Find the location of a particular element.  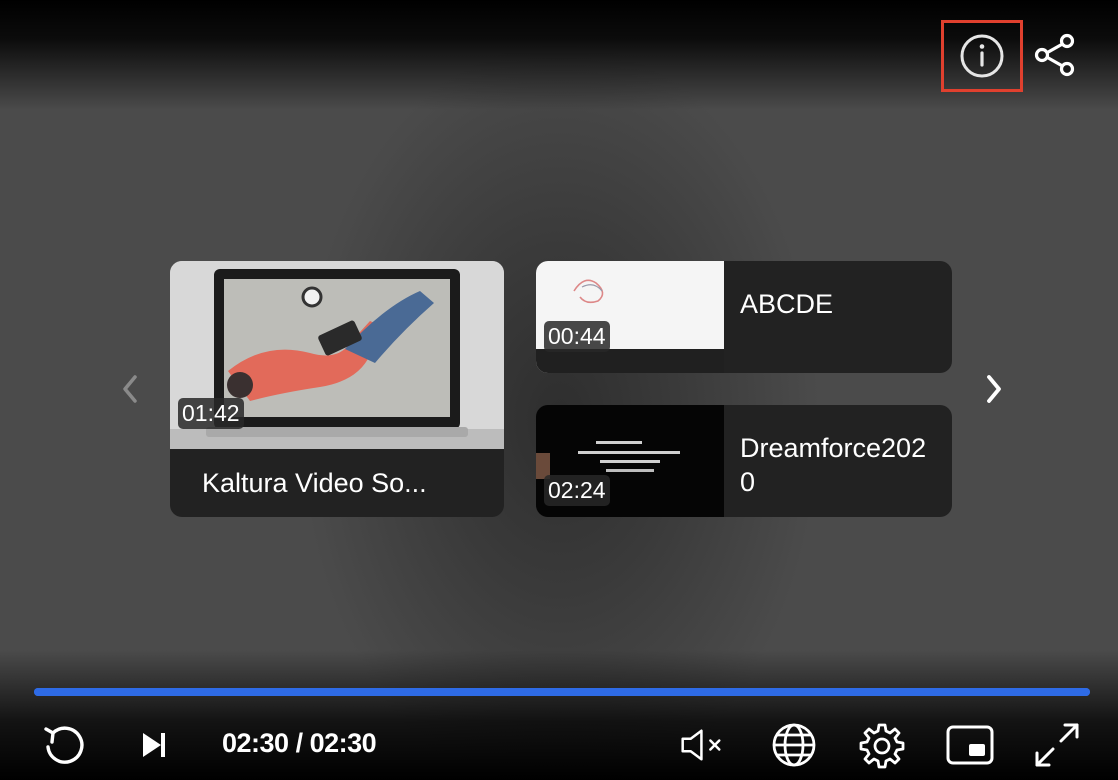

next-button is located at coordinates (153, 745).